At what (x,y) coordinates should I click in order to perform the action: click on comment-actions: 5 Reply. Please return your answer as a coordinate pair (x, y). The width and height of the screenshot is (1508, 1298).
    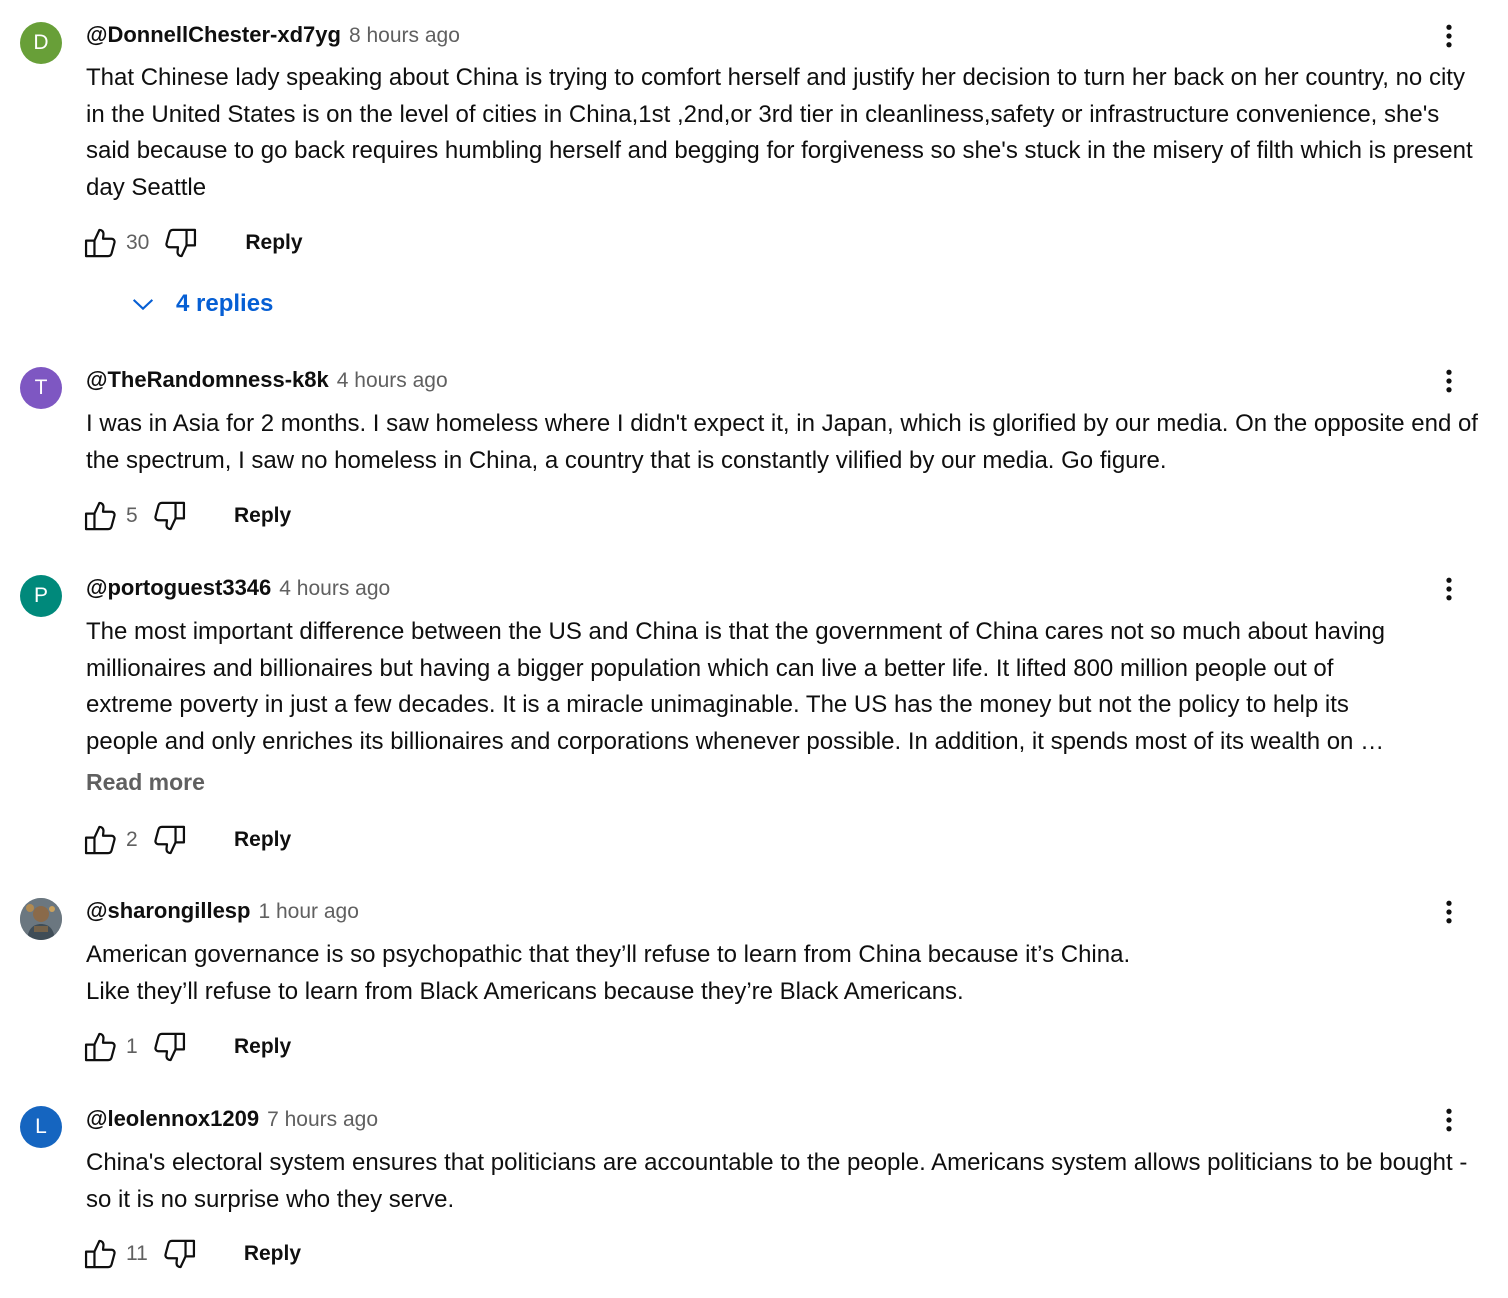
    Looking at the image, I should click on (185, 516).